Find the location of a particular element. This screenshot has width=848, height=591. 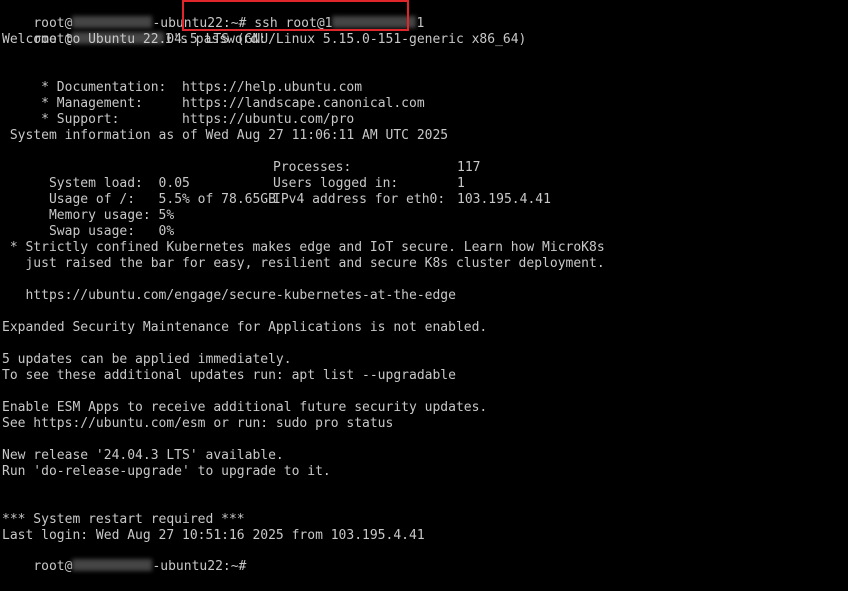

highlight-annotation-box is located at coordinates (295, 15).